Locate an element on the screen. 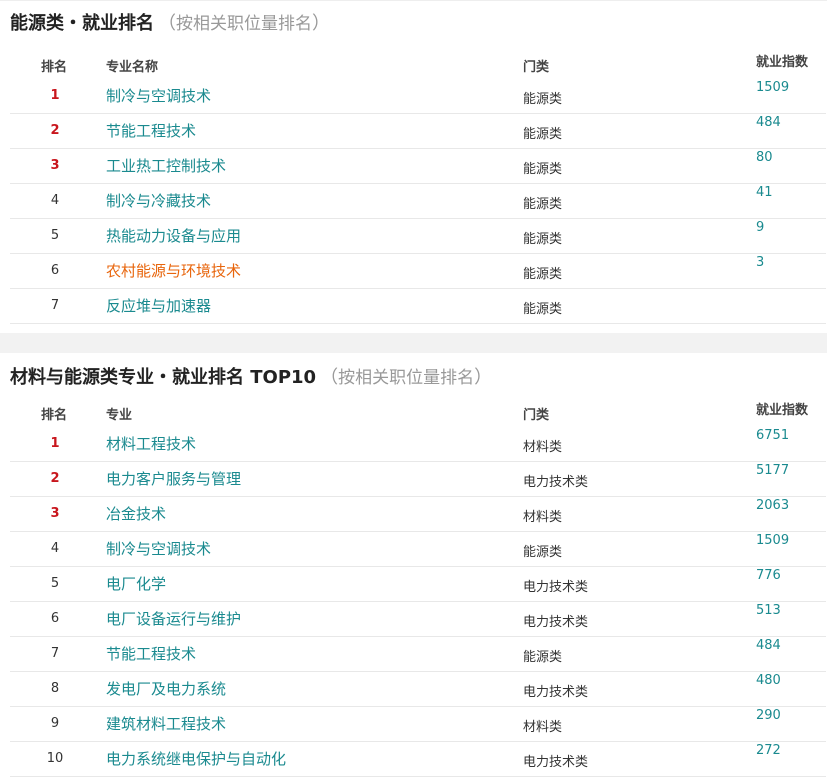 This screenshot has height=777, width=827. employment-index: 5177 is located at coordinates (773, 470).